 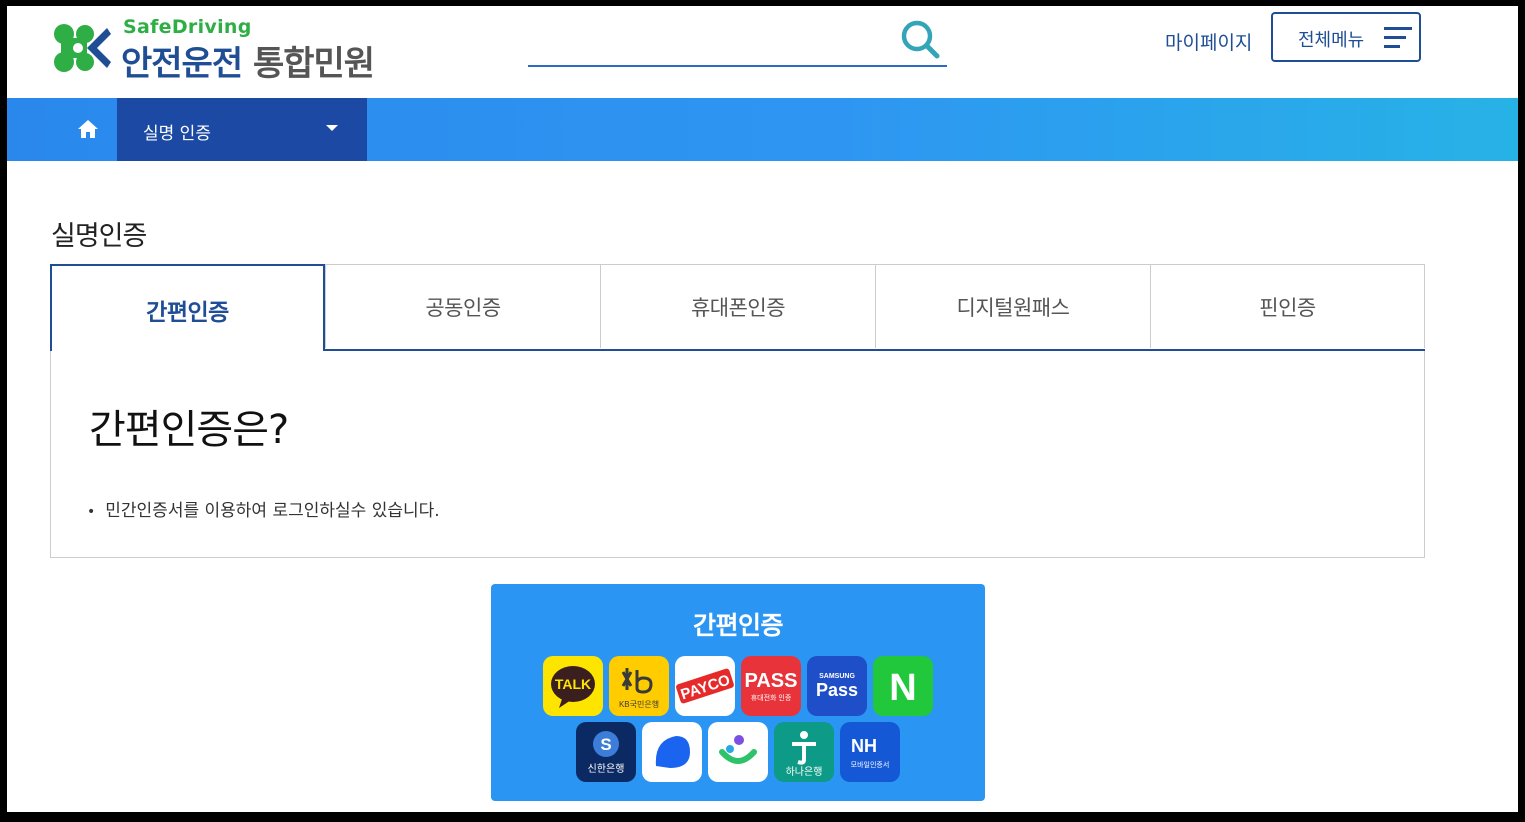 I want to click on breadcrumb-label: 실명 인증, so click(x=177, y=134).